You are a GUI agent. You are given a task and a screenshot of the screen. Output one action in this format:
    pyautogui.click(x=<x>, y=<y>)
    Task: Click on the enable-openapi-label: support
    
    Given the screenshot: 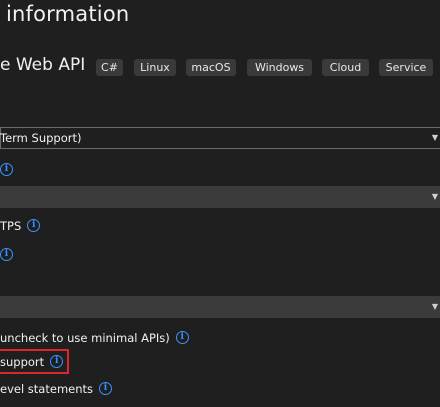 What is the action you would take?
    pyautogui.click(x=22, y=362)
    